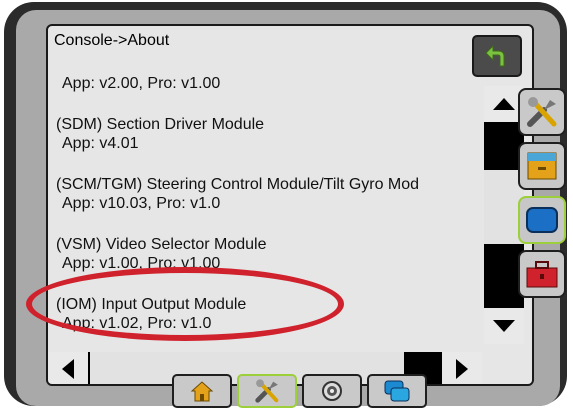 This screenshot has height=410, width=573. I want to click on list-item-version: App: v4.01, so click(100, 143).